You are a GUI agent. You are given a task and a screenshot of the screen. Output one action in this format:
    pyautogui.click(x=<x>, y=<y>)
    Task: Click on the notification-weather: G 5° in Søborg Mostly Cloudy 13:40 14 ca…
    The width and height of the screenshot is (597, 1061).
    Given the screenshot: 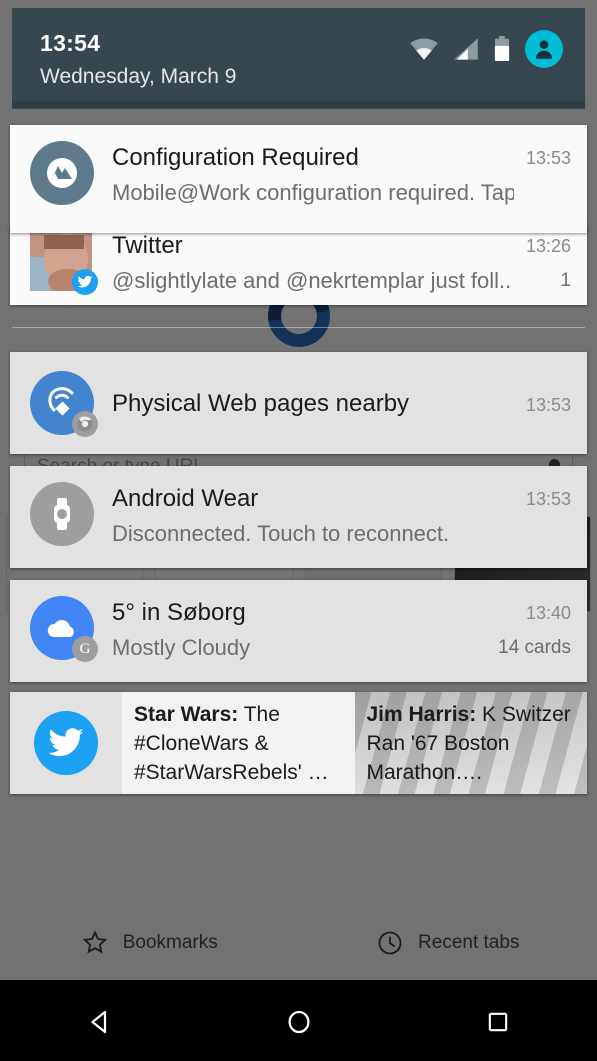 What is the action you would take?
    pyautogui.click(x=298, y=631)
    